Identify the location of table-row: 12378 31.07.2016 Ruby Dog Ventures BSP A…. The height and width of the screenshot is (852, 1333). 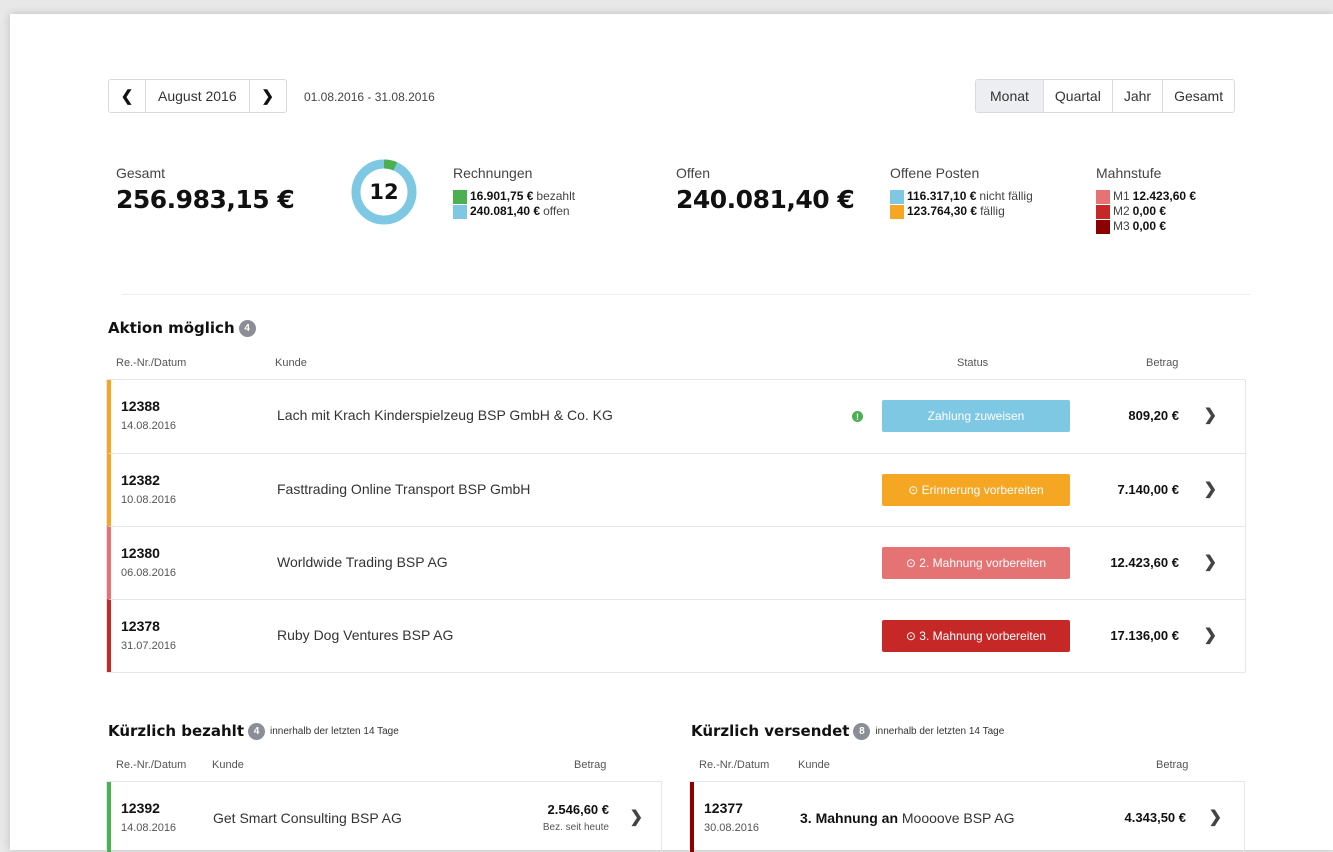
(676, 635).